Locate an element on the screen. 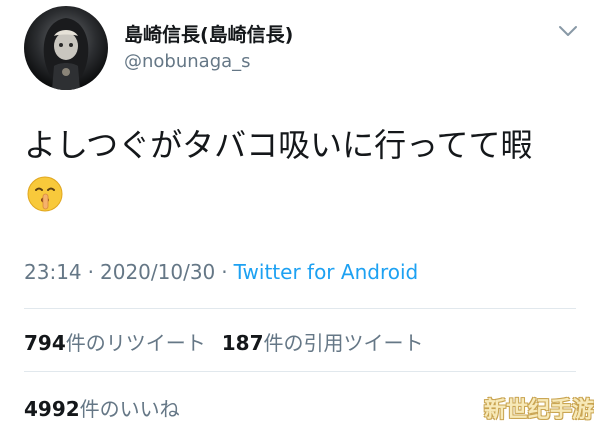 The height and width of the screenshot is (423, 594). tweet-source-link: Twitter for Android is located at coordinates (326, 272).